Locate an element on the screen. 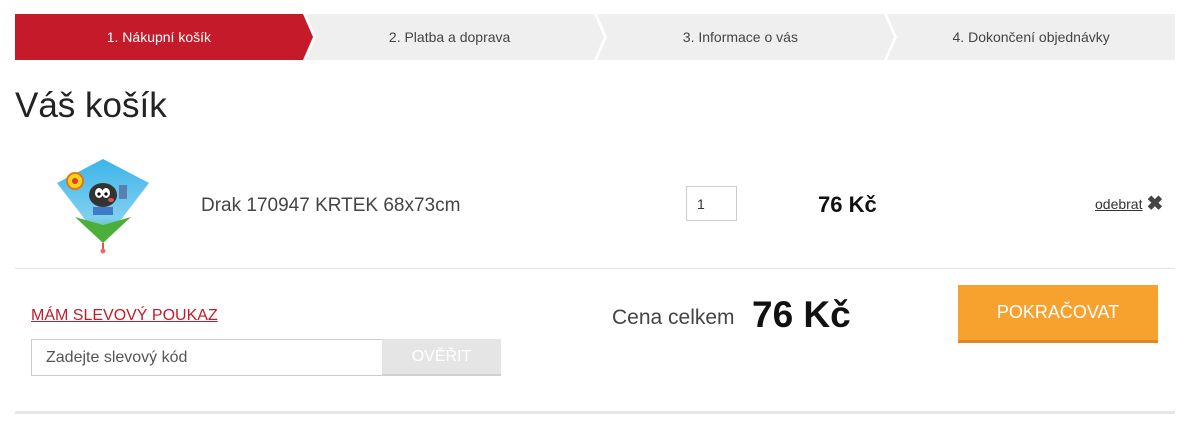 Image resolution: width=1194 pixels, height=430 pixels. step-label: 2. Platba a doprava is located at coordinates (449, 37).